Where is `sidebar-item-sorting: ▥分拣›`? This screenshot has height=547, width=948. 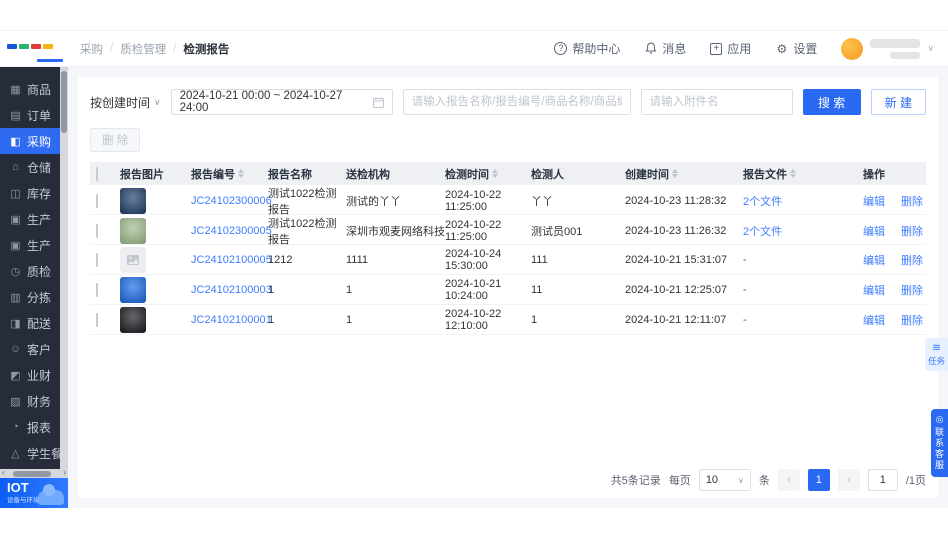 sidebar-item-sorting: ▥分拣› is located at coordinates (34, 297).